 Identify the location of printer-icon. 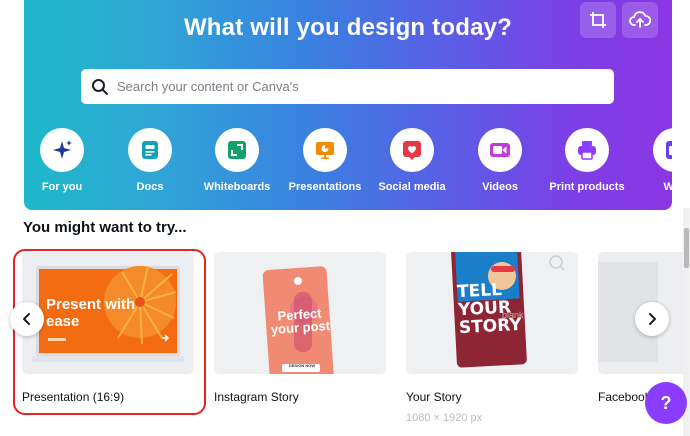
(587, 150).